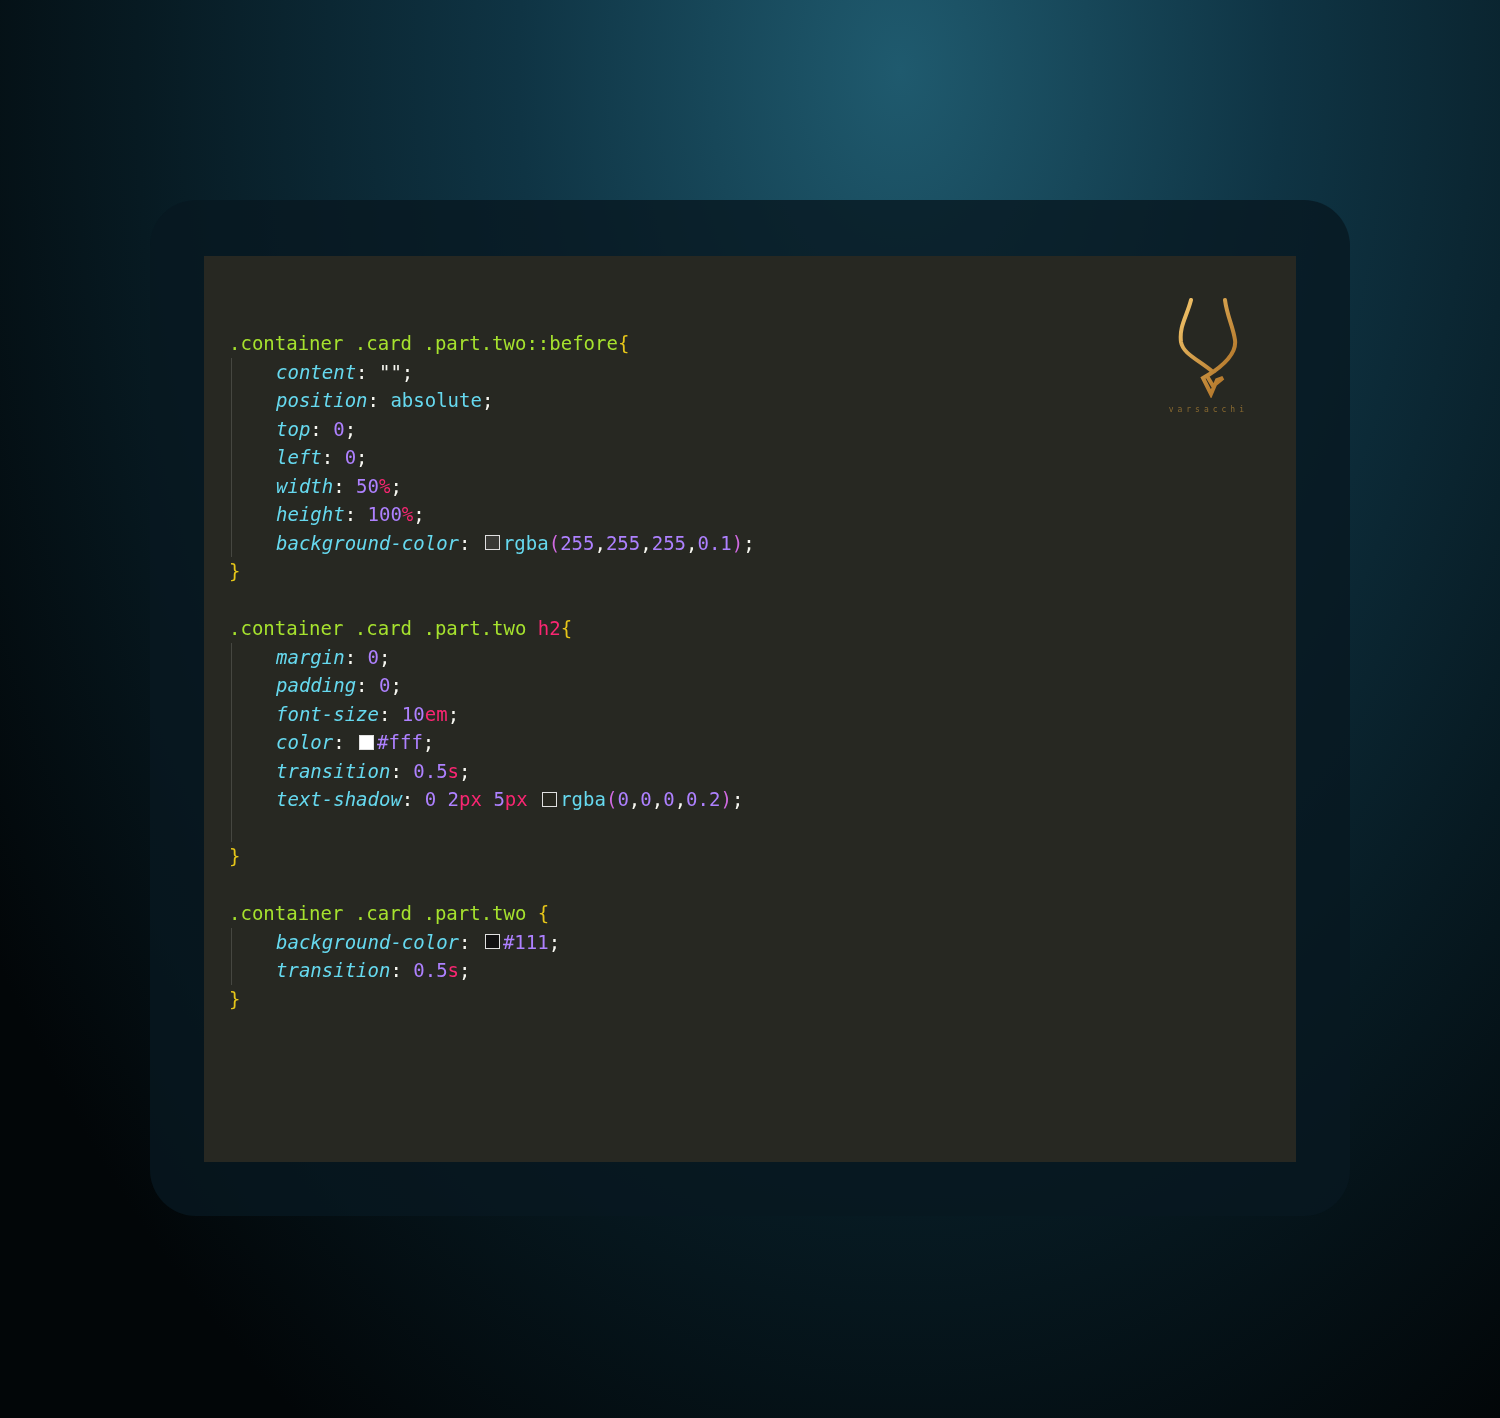  What do you see at coordinates (339, 799) in the screenshot?
I see `code-property: text-shadow` at bounding box center [339, 799].